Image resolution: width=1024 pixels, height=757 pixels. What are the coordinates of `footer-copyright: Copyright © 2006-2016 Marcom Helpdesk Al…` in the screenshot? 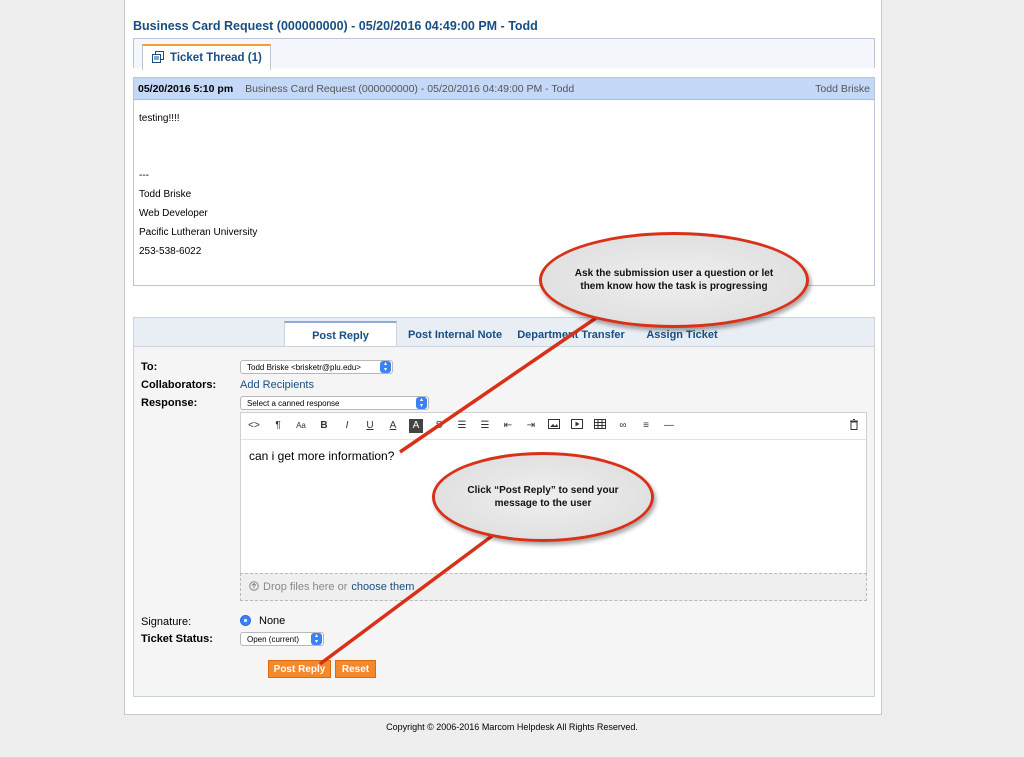 It's located at (512, 727).